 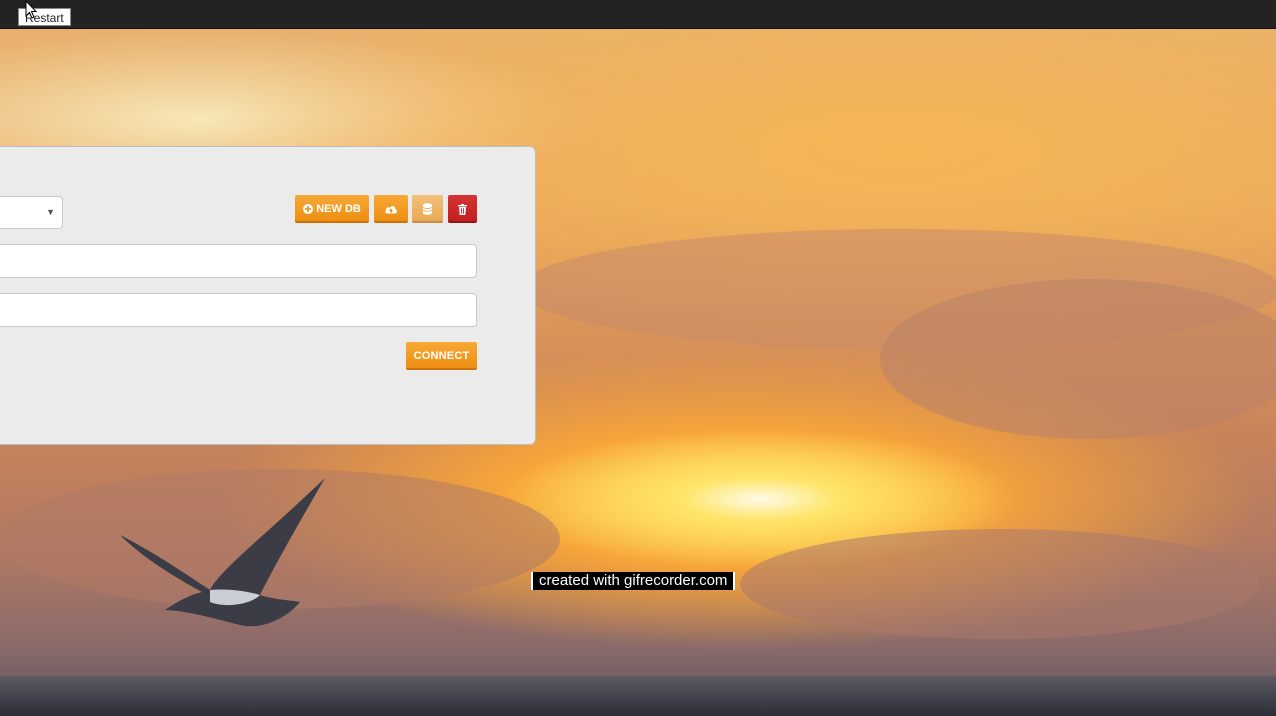 What do you see at coordinates (633, 581) in the screenshot?
I see `watermark-label: created with gifrecorder.com` at bounding box center [633, 581].